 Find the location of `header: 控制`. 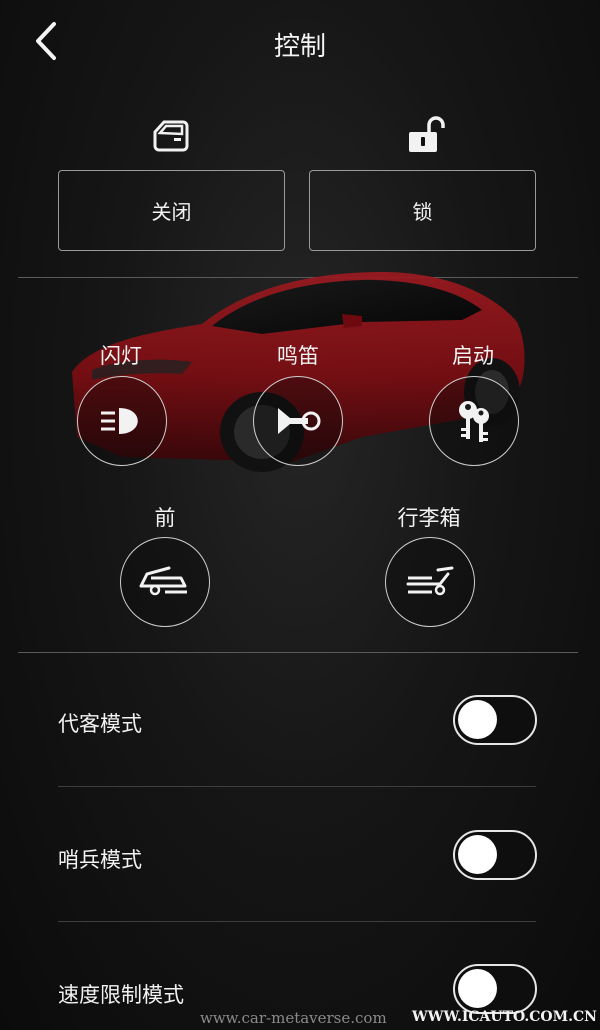

header: 控制 is located at coordinates (300, 44).